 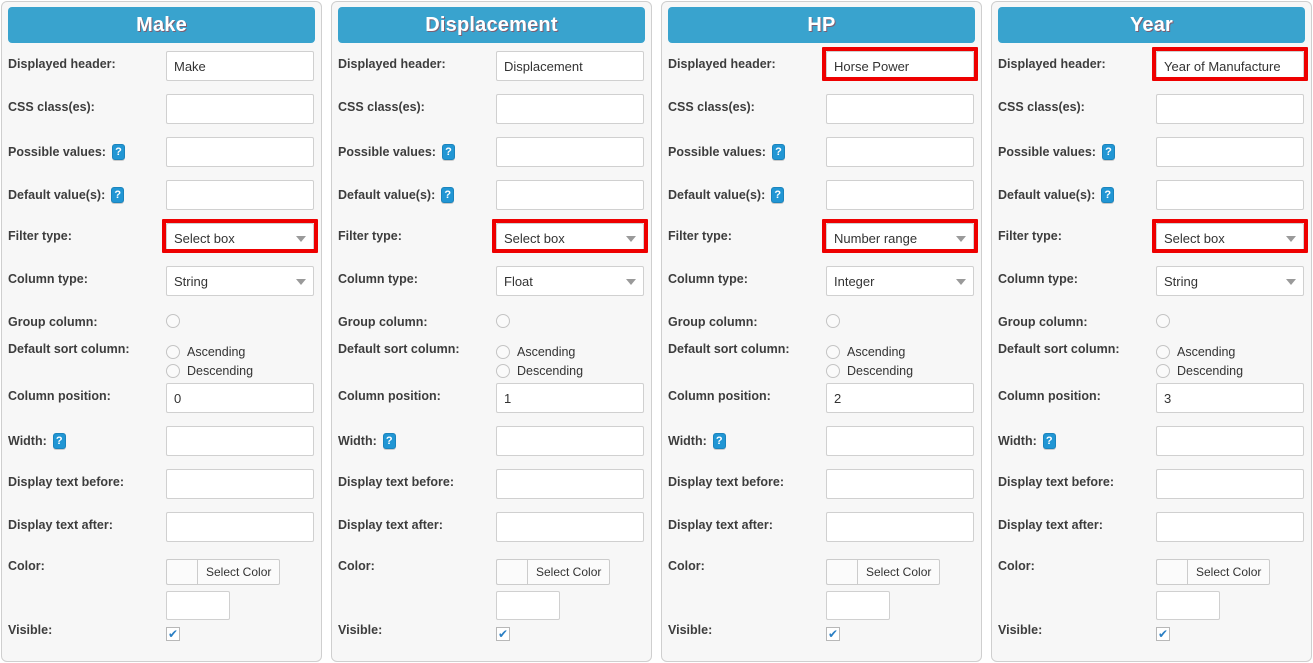 What do you see at coordinates (1153, 69) in the screenshot?
I see `field-row-displayed_header: Displayed header:` at bounding box center [1153, 69].